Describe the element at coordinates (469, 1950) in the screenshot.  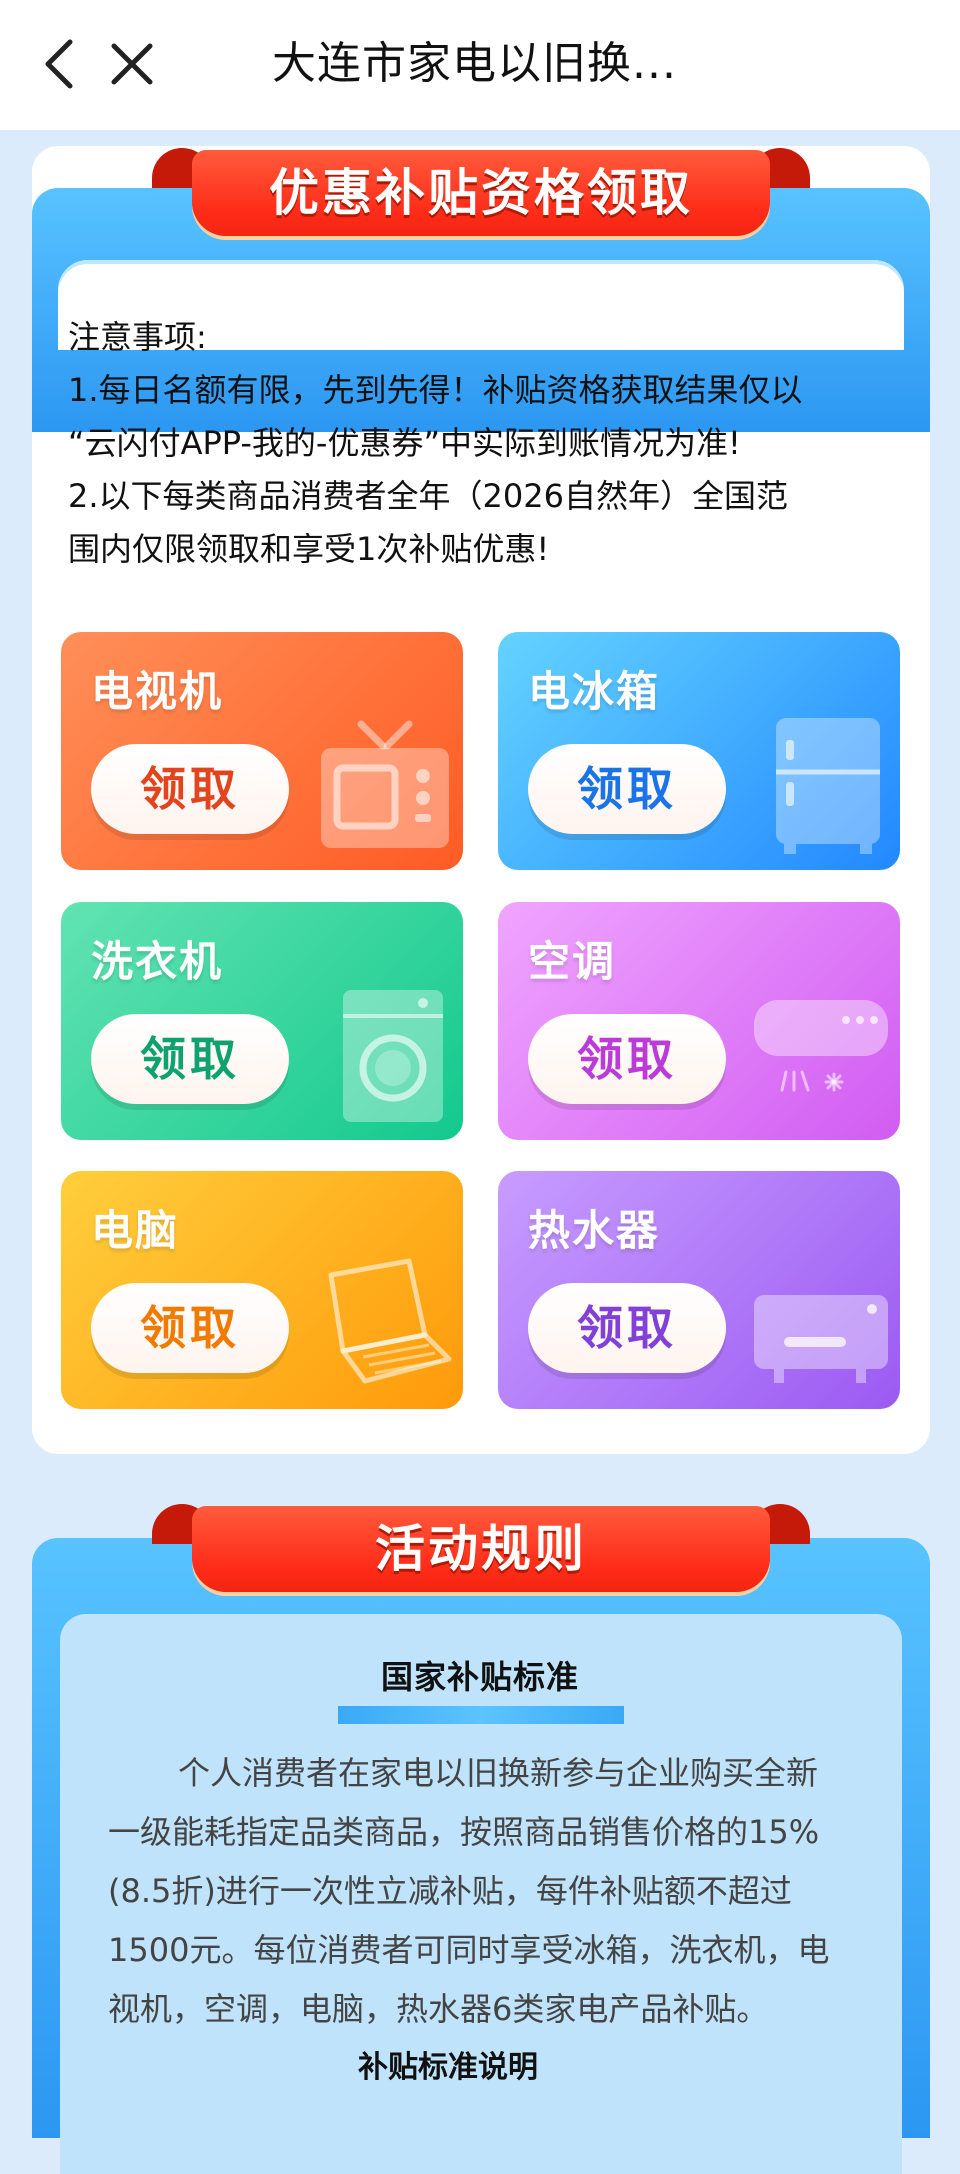
I see `rules-line: 1500元。每位消费者可同时享受冰箱，洗衣机，电` at that location.